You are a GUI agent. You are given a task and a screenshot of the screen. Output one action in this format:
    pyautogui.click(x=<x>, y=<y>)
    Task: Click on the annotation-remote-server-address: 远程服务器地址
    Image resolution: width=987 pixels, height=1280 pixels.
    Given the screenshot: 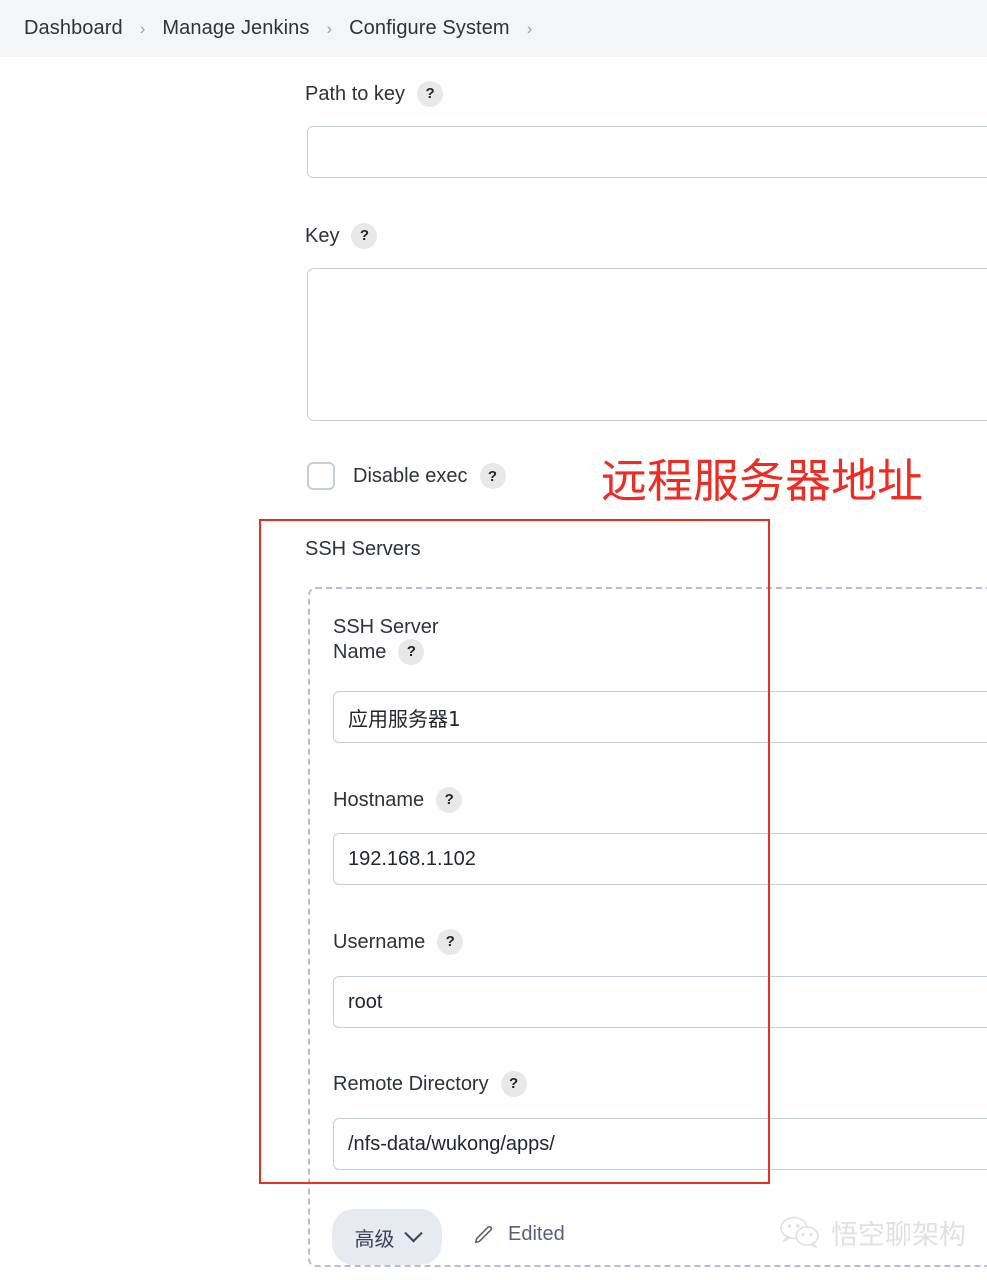 What is the action you would take?
    pyautogui.click(x=762, y=481)
    